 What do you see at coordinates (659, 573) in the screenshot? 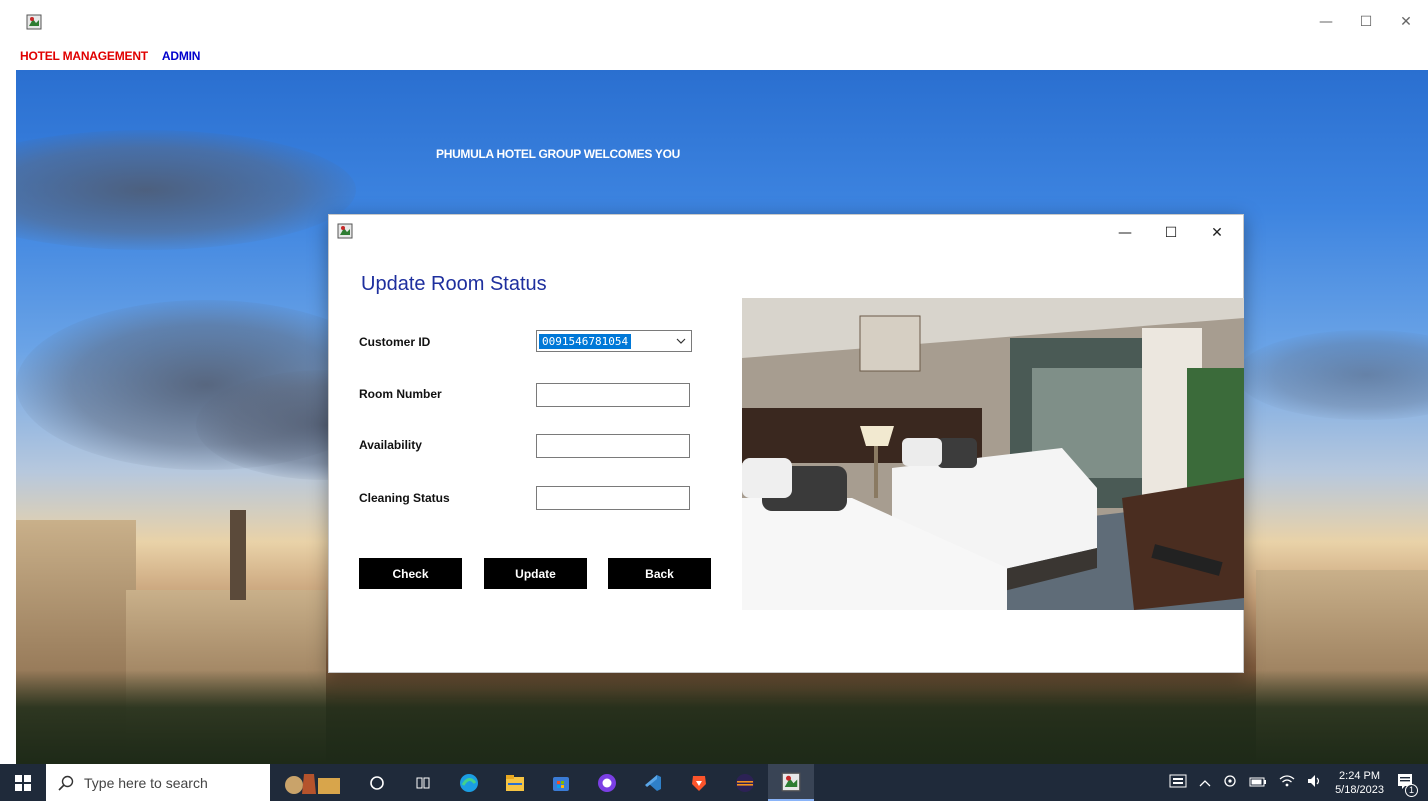
I see `back-button: Back` at bounding box center [659, 573].